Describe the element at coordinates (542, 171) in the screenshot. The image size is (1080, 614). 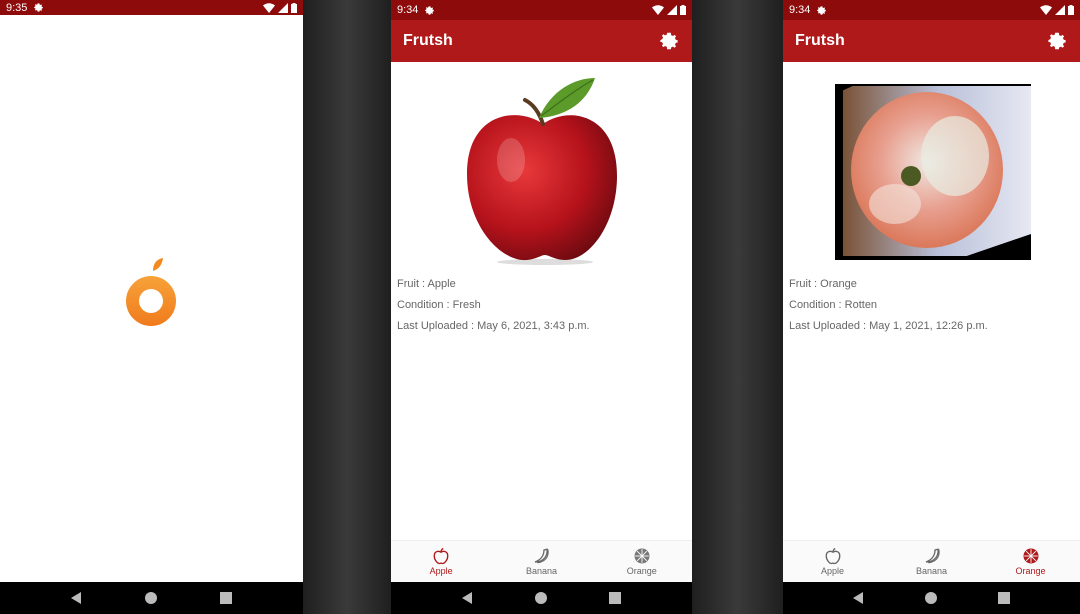
I see `red-apple-photo` at that location.